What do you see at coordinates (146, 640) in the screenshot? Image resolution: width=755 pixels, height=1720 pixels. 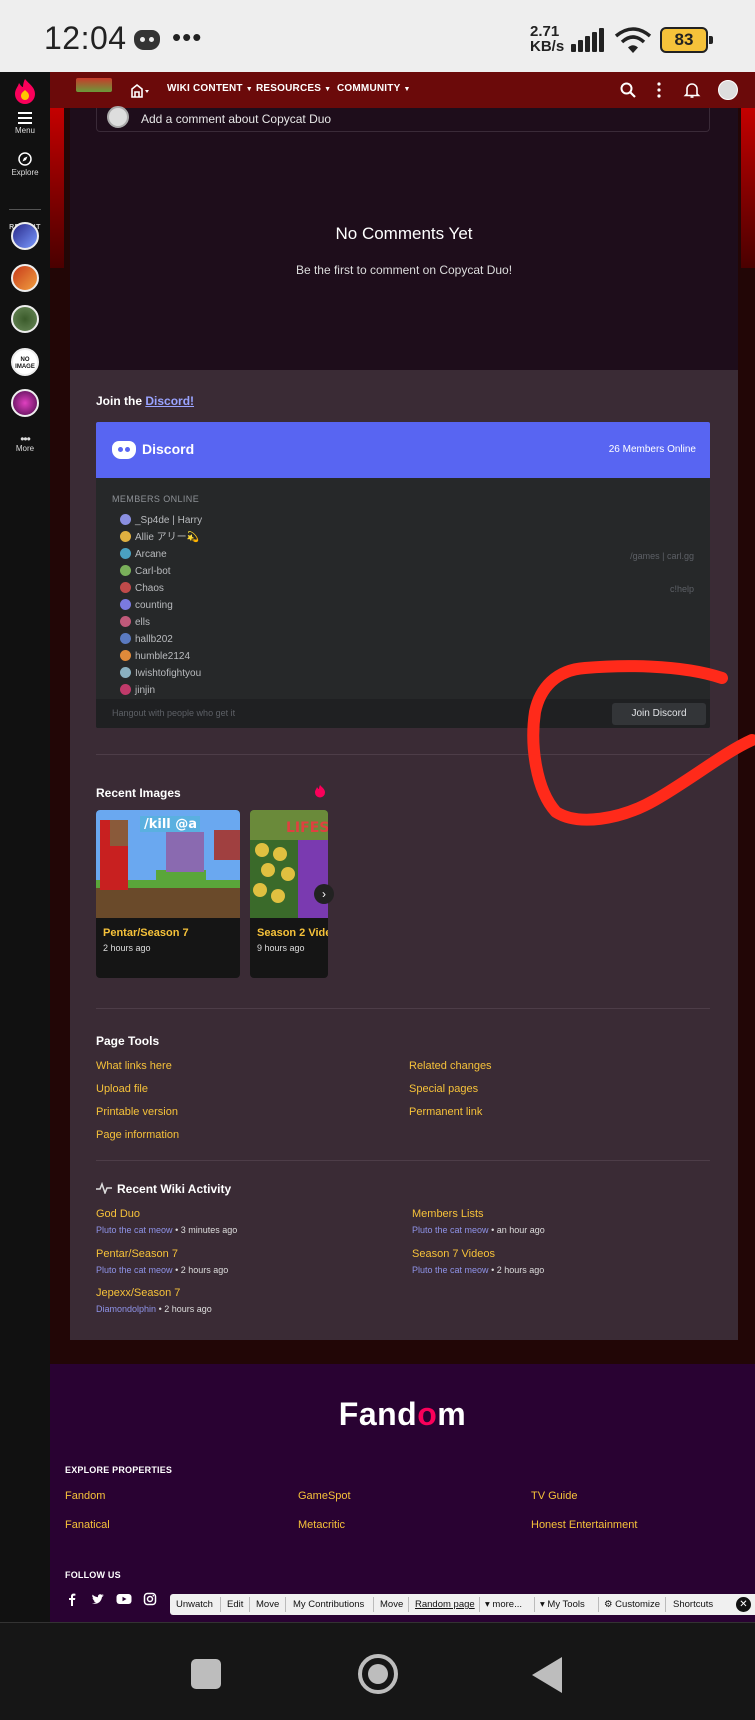 I see `discord-member: hallb202` at bounding box center [146, 640].